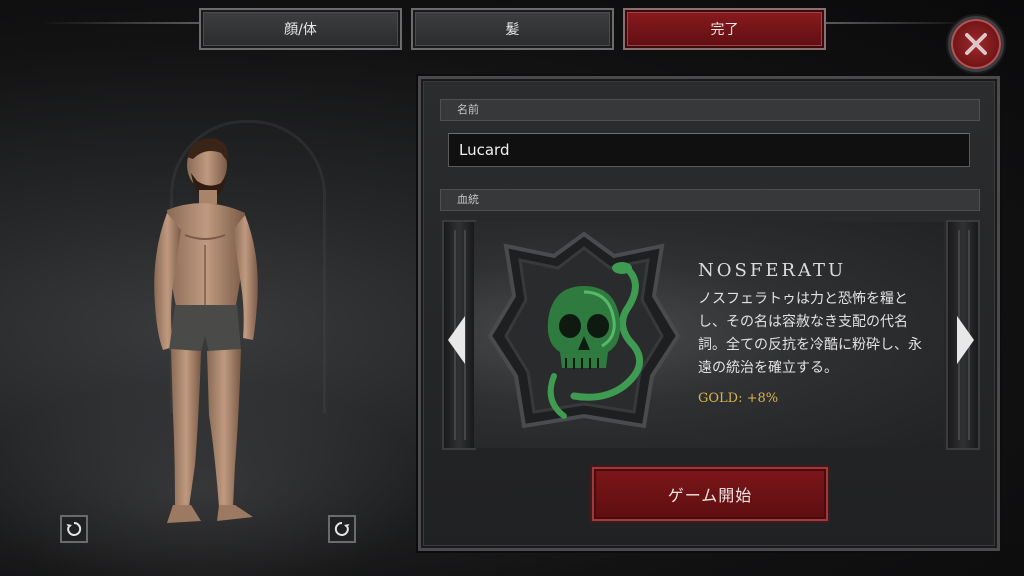  Describe the element at coordinates (901, 23) in the screenshot. I see `ornament-right` at that location.